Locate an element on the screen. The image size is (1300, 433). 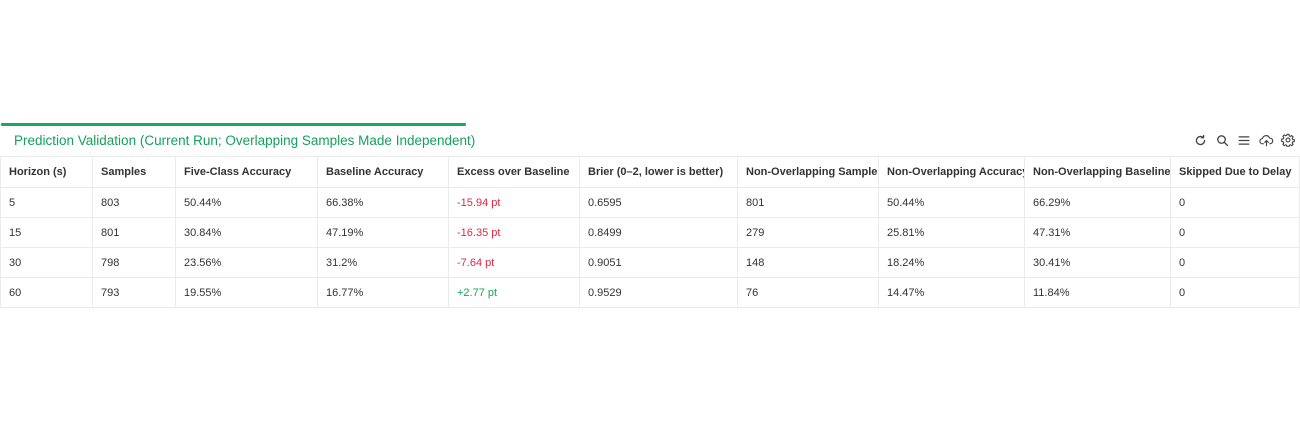
column-header-skipped-due-to-delay: Skipped Due to Delay is located at coordinates (1235, 172).